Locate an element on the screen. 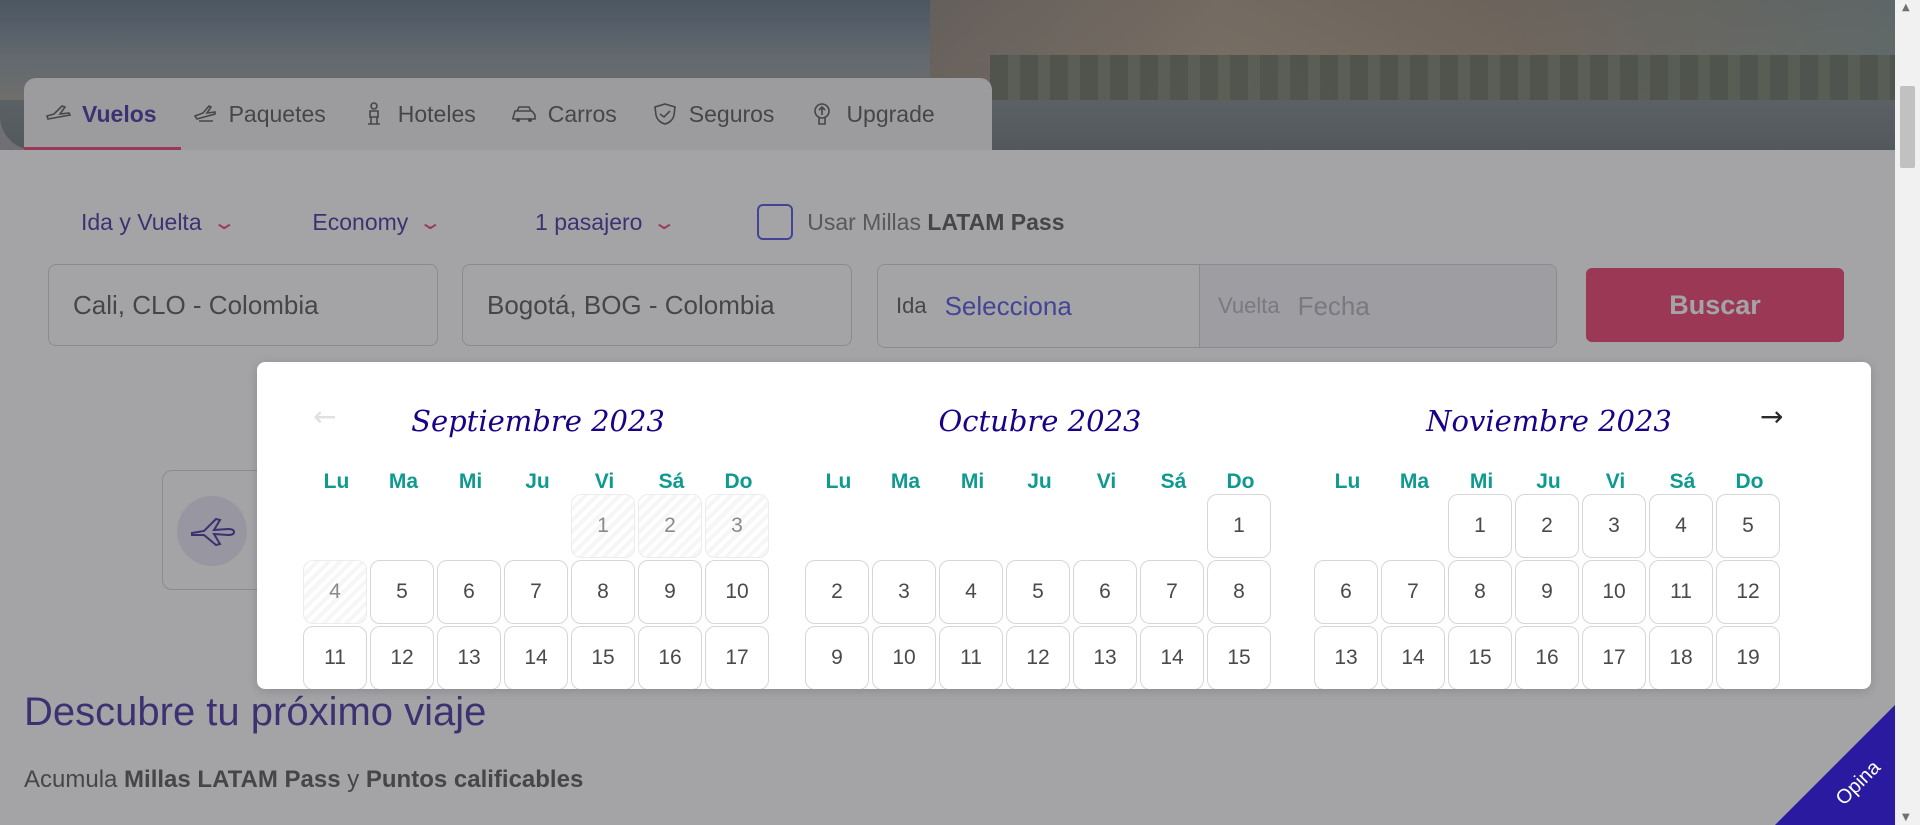 The image size is (1920, 825). tab-hoteles: Hoteles is located at coordinates (418, 114).